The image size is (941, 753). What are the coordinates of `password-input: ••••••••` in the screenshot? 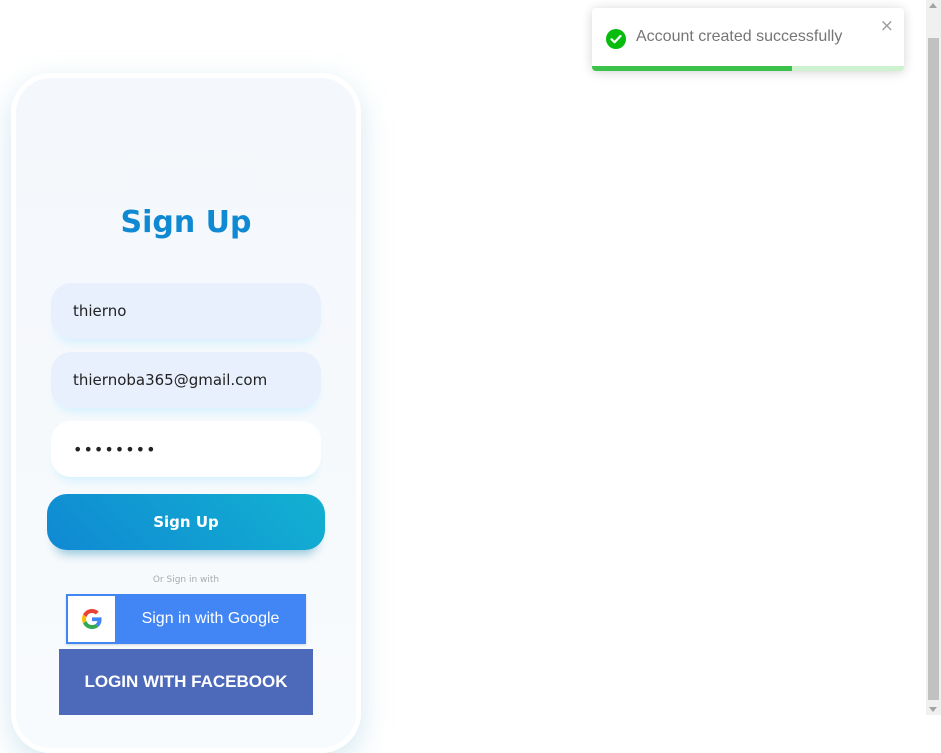 It's located at (186, 449).